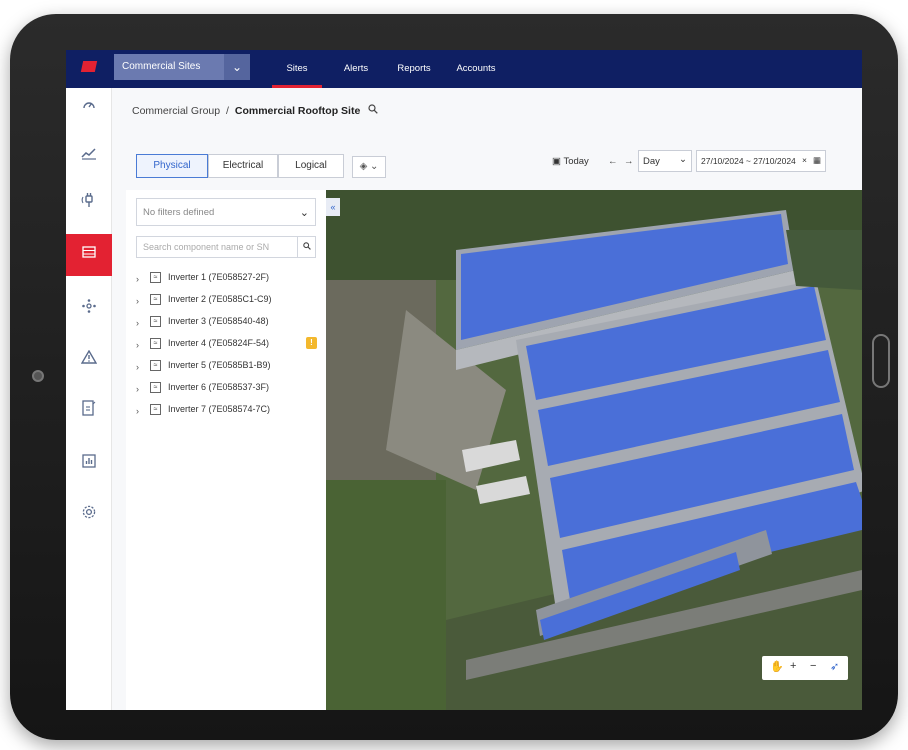 The height and width of the screenshot is (750, 908). Describe the element at coordinates (793, 666) in the screenshot. I see `zoom-in-icon: +` at that location.